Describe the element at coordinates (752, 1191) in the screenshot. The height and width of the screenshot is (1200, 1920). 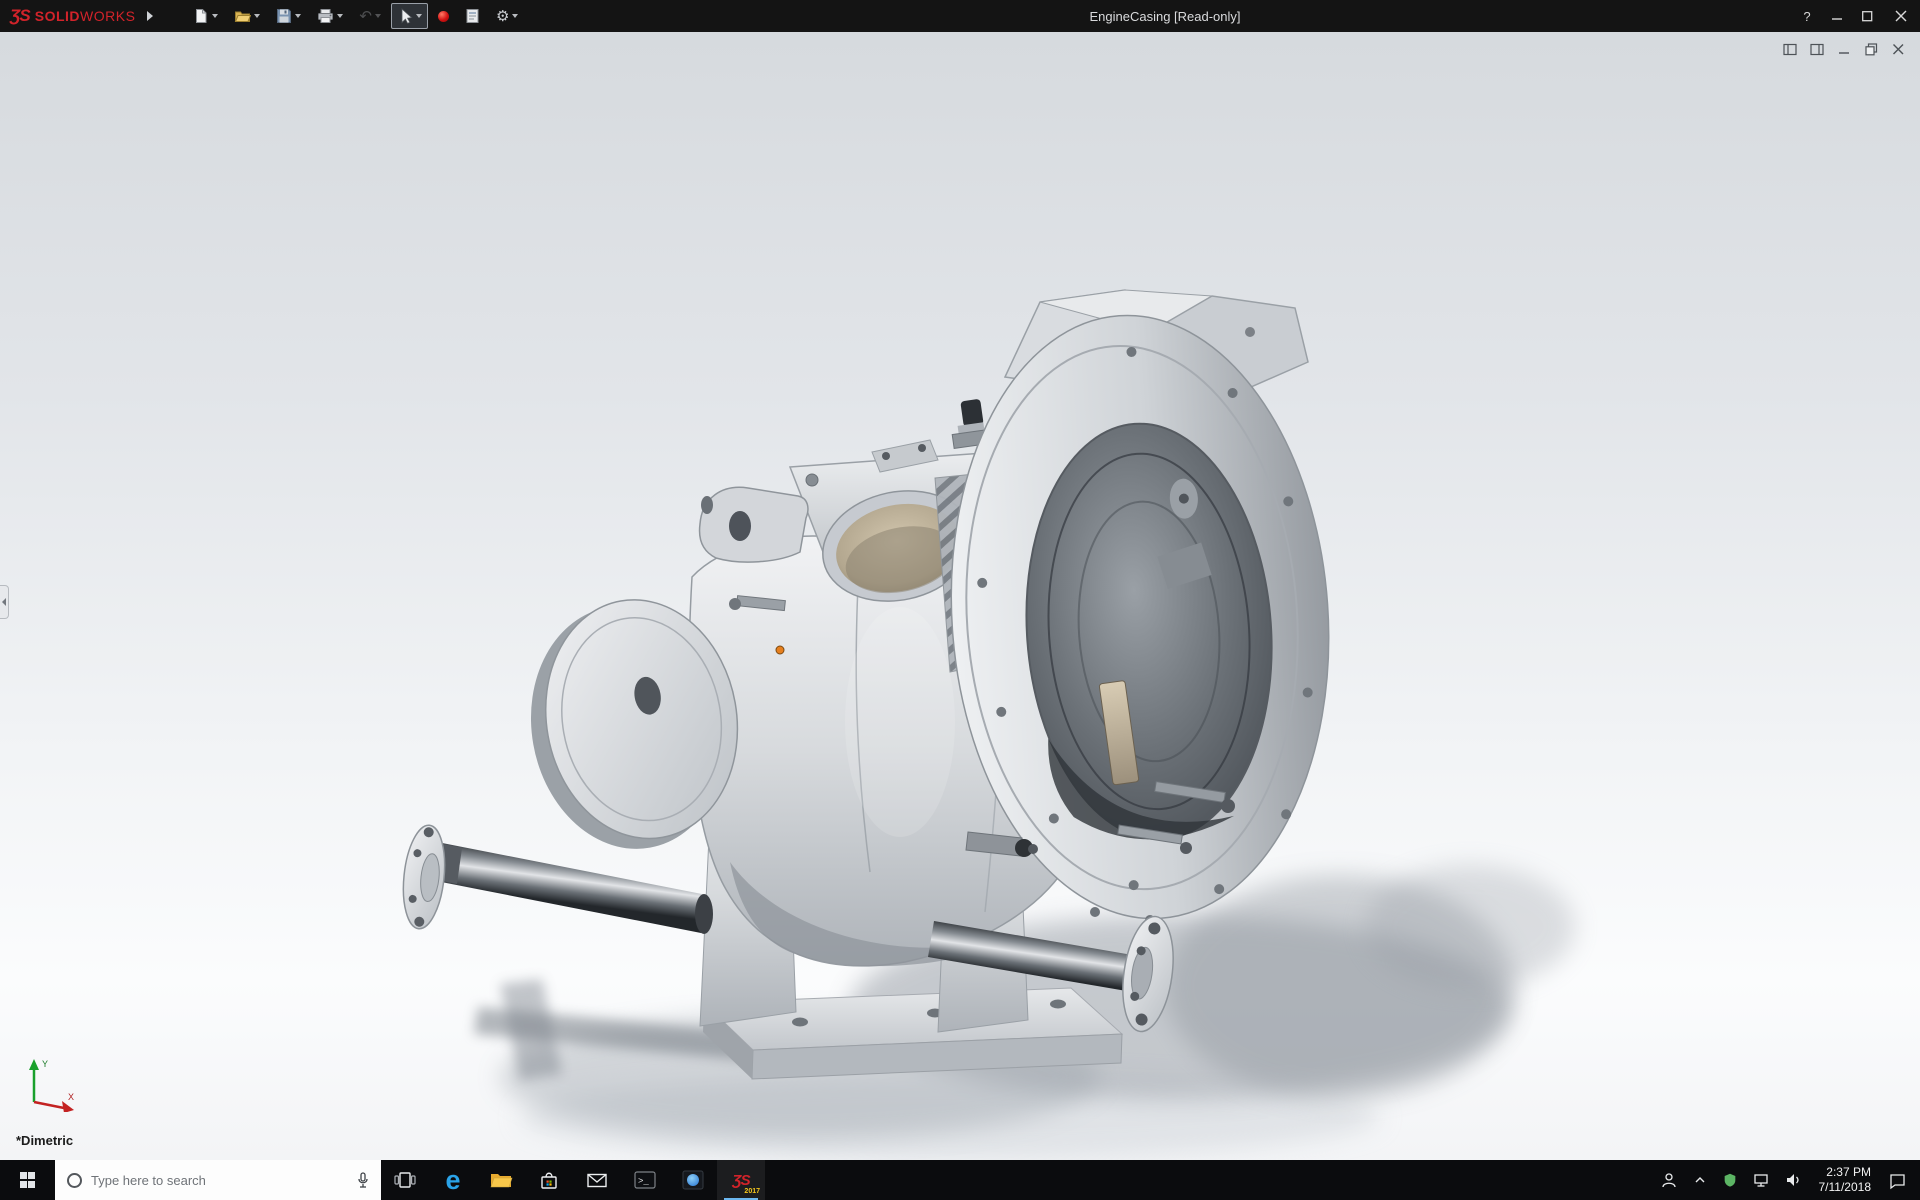
I see `solidworks-version-badge: 2017` at that location.